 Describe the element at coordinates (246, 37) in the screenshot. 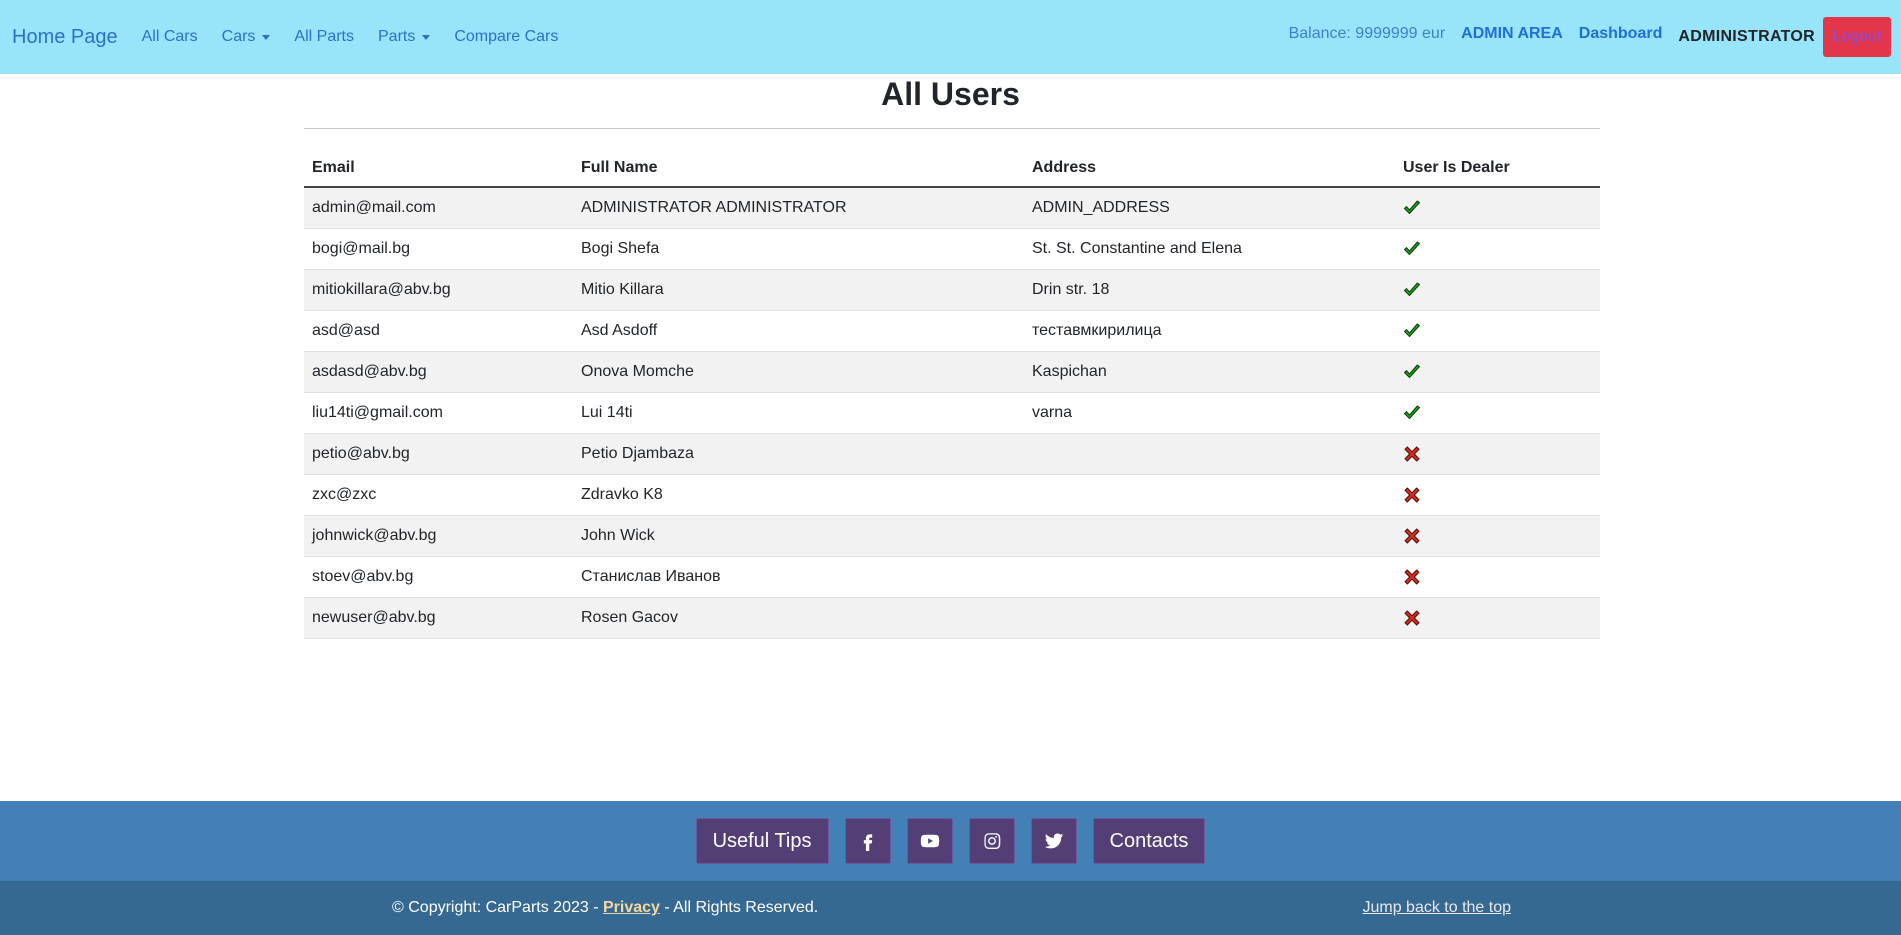

I see `nav-dropdown-cars: Cars` at that location.